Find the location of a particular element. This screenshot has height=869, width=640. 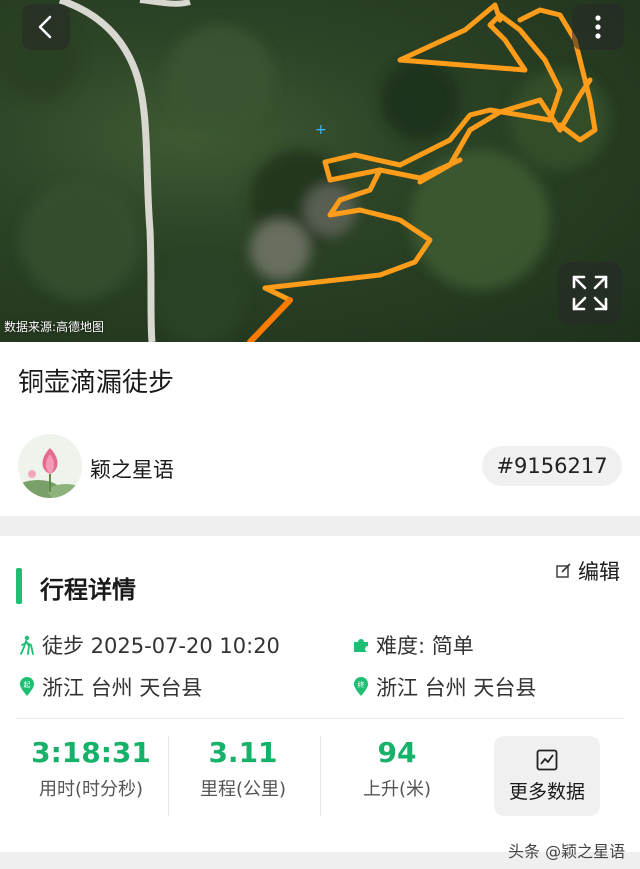

stat-label: 上升(米) is located at coordinates (397, 789).